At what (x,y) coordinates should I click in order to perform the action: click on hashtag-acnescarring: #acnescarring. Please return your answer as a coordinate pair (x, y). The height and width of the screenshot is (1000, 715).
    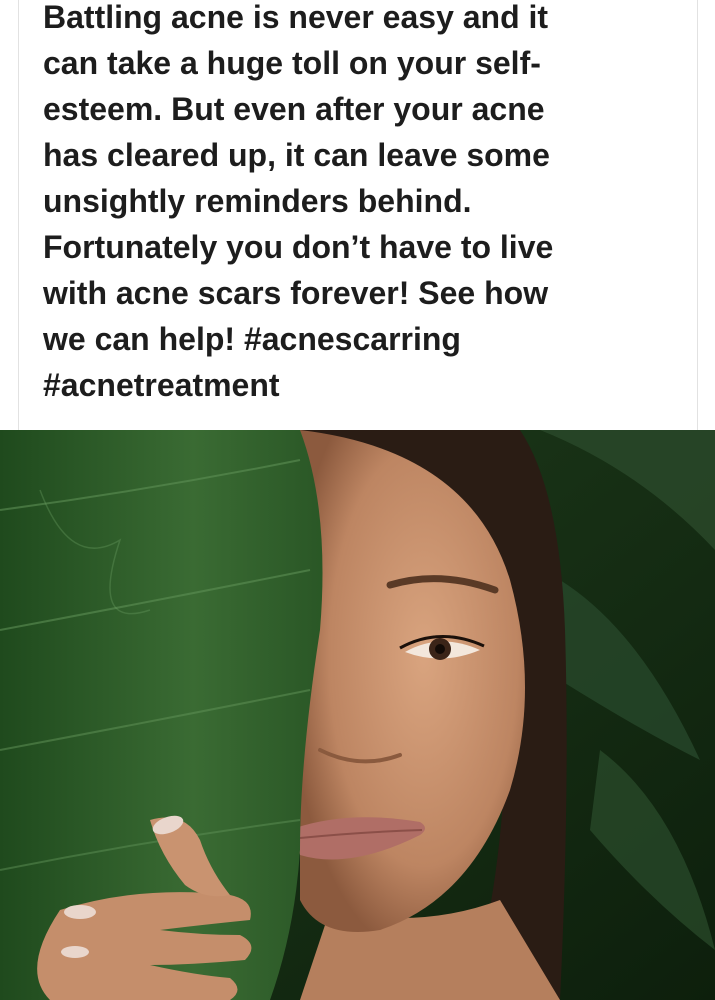
    Looking at the image, I should click on (352, 339).